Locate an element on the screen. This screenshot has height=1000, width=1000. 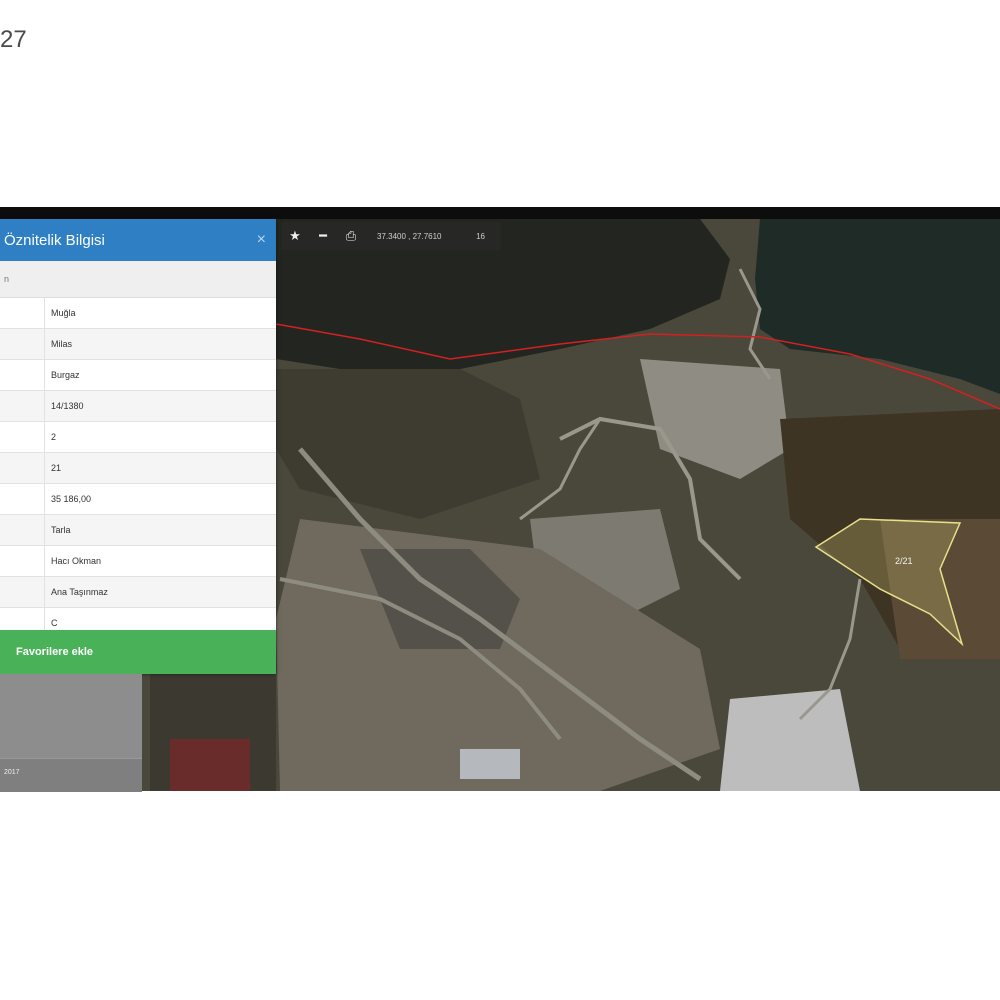
add-to-favorites-button: Favorilere ekle is located at coordinates (138, 652).